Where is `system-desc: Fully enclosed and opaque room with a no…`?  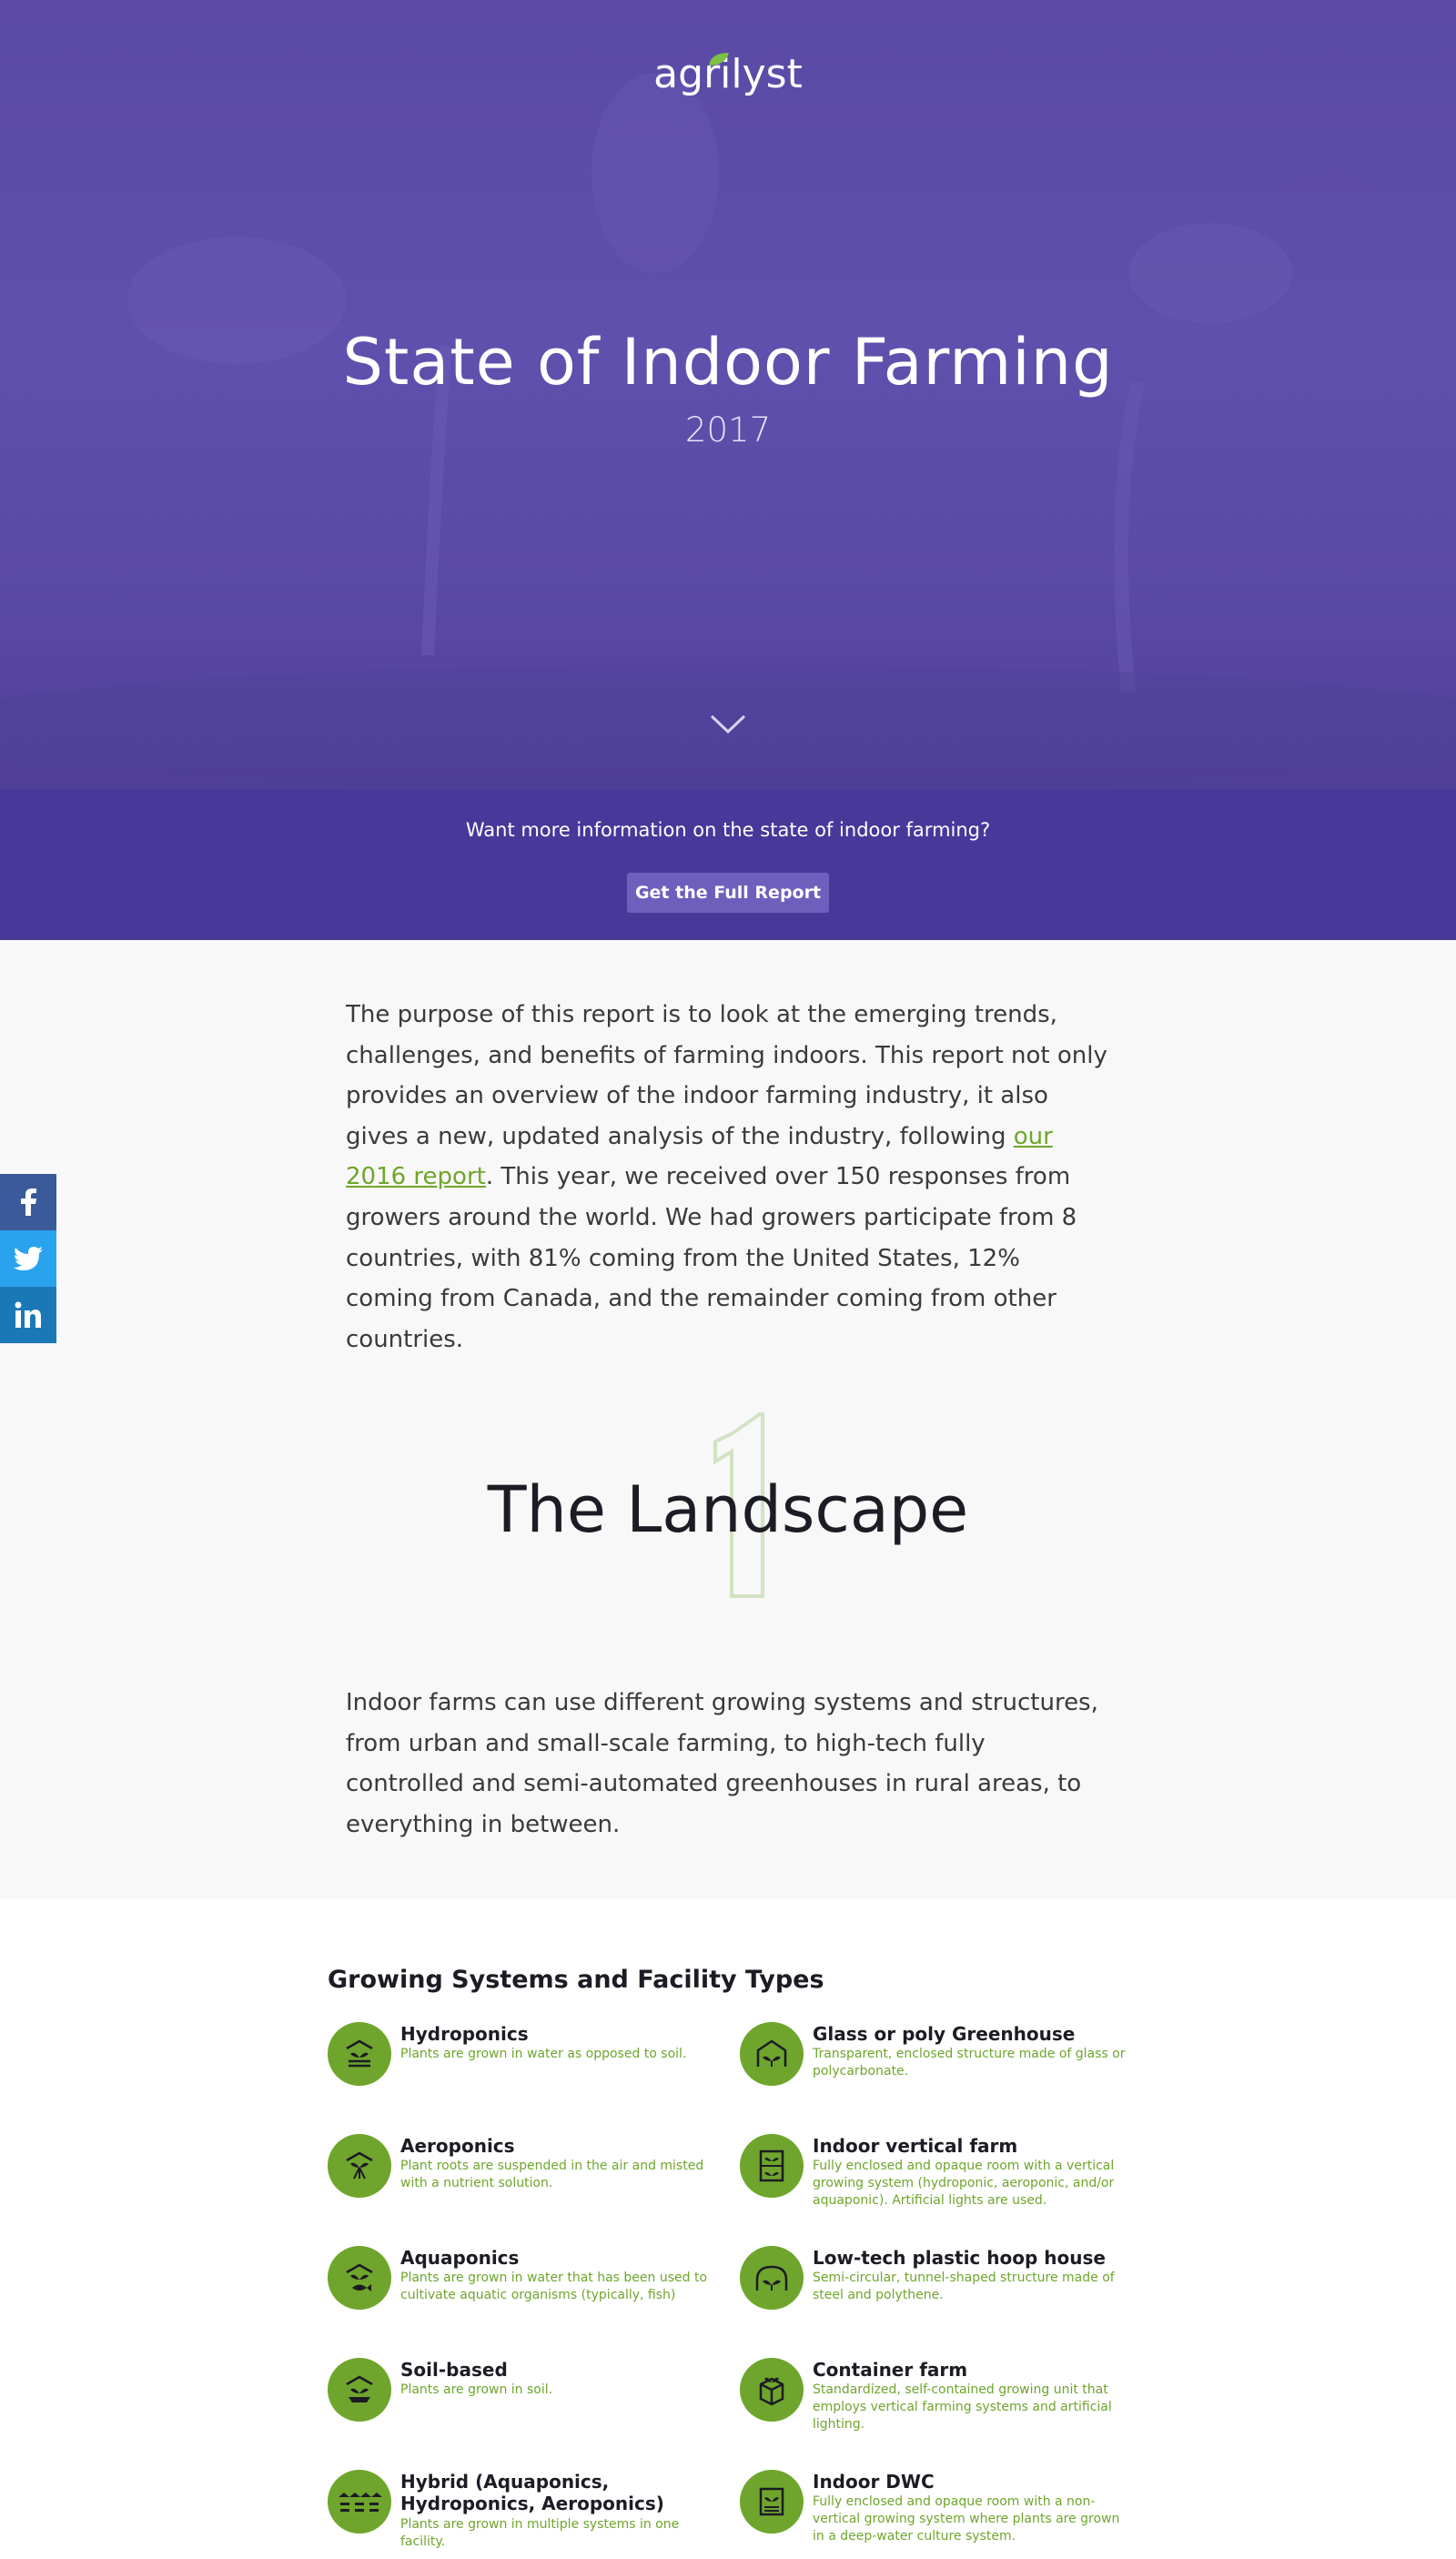
system-desc: Fully enclosed and opaque room with a no… is located at coordinates (967, 2519).